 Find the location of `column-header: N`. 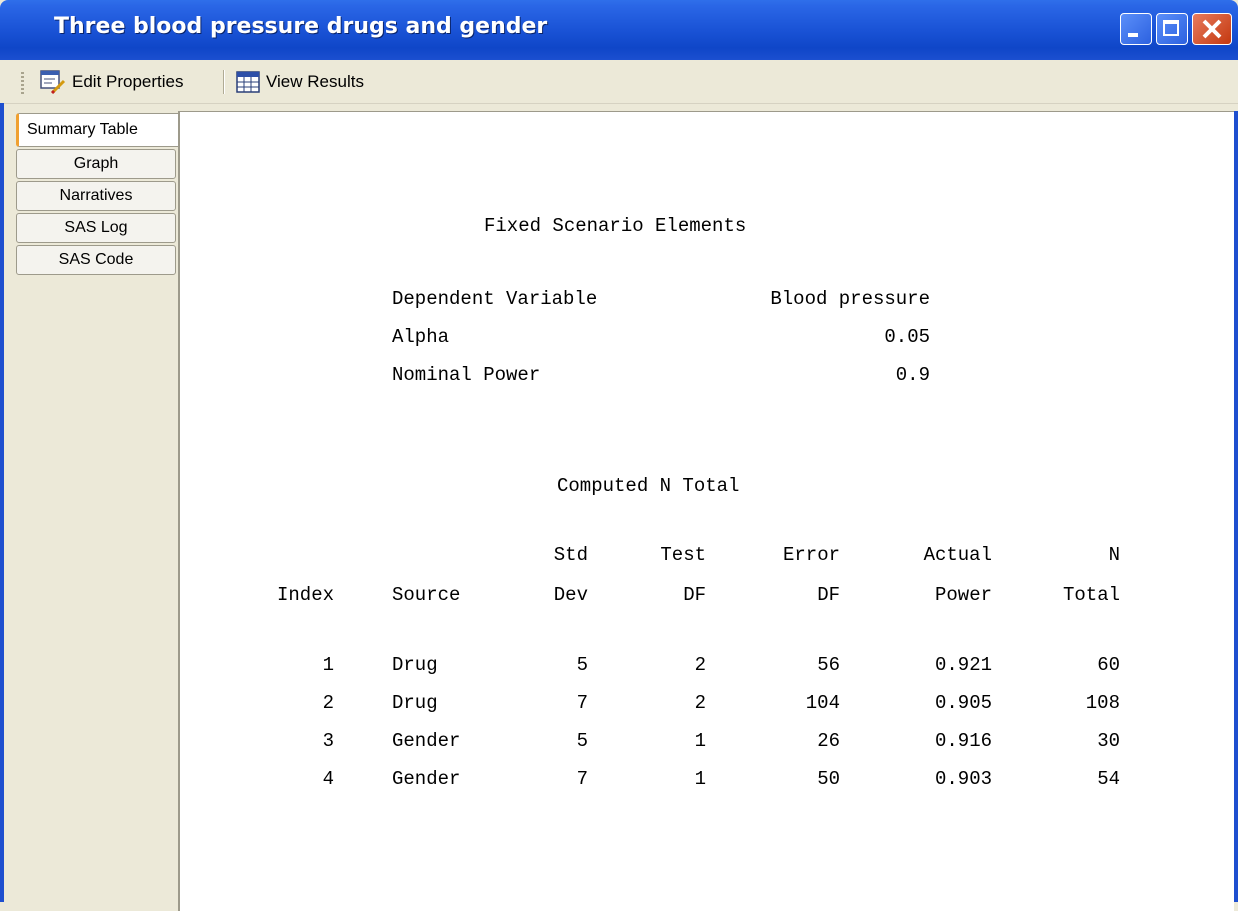

column-header: N is located at coordinates (1114, 555).